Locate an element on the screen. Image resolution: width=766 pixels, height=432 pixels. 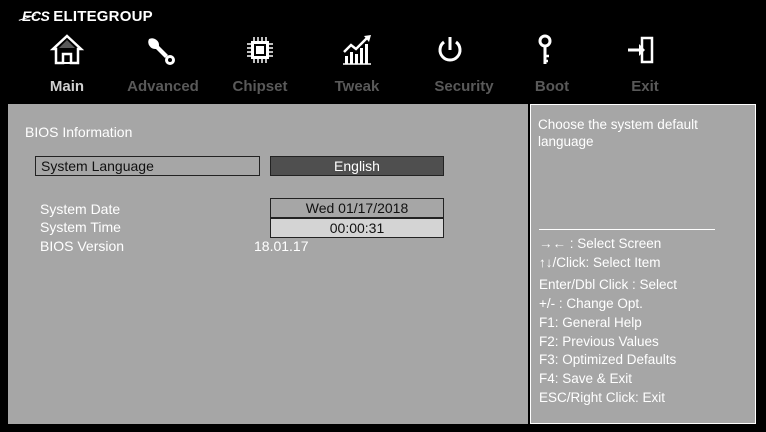
ecs-logo: ECS is located at coordinates (36, 16).